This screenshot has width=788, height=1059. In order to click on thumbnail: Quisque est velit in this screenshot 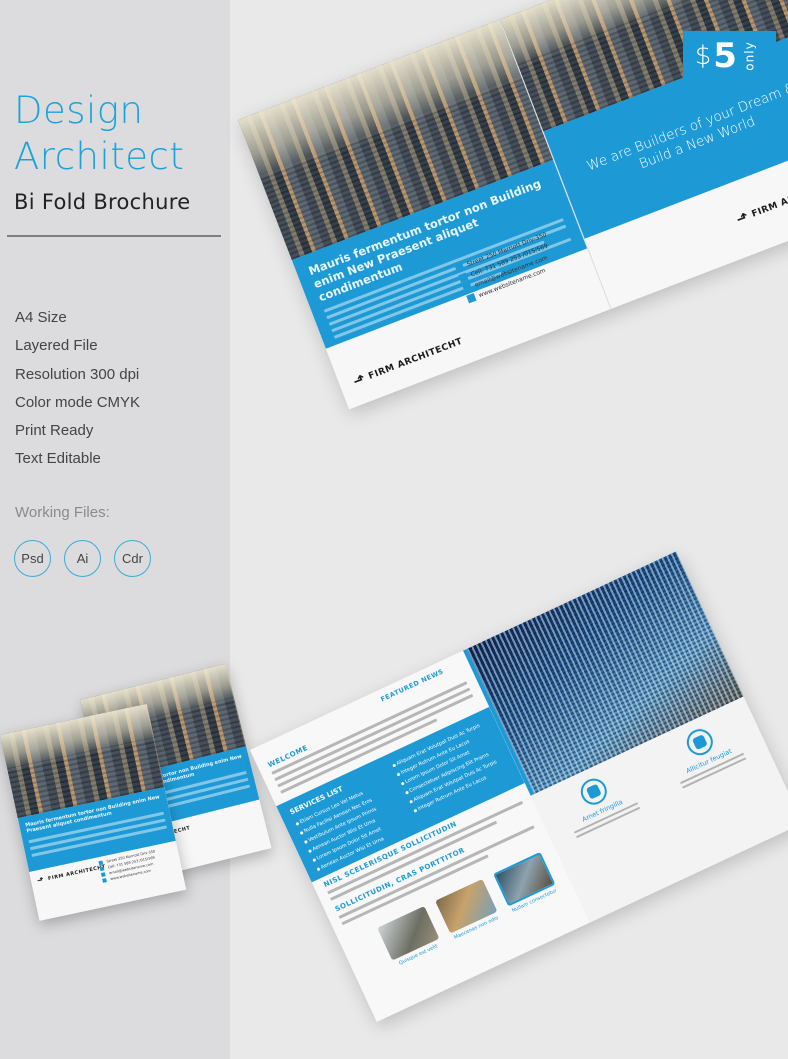, I will do `click(410, 937)`.